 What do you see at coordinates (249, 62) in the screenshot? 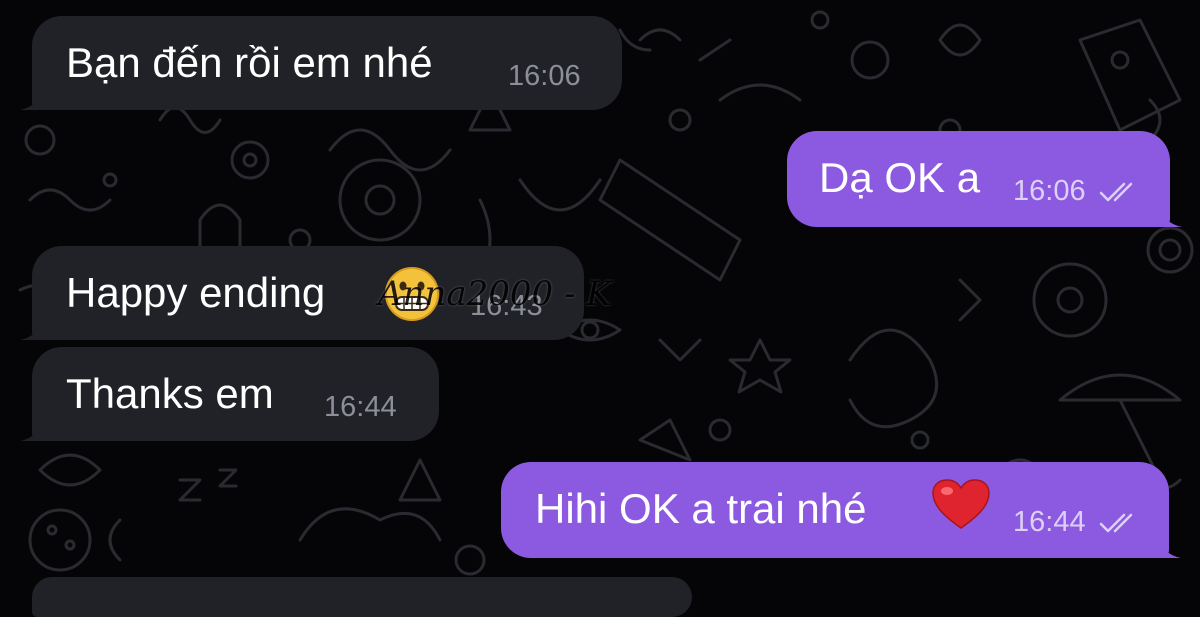
I see `message-text: Bạn đến rồi em nhé` at bounding box center [249, 62].